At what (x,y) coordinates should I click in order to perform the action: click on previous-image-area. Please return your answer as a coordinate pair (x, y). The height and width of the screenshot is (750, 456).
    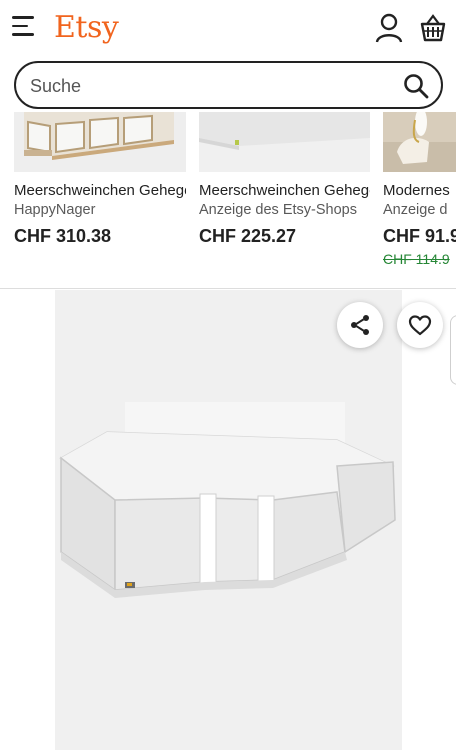
    Looking at the image, I should click on (27, 520).